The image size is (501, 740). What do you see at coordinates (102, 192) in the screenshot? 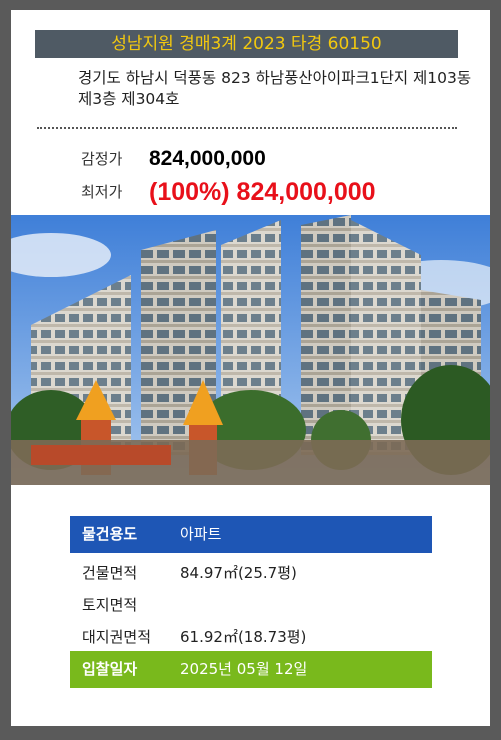
I see `minimum-label: 최저가` at bounding box center [102, 192].